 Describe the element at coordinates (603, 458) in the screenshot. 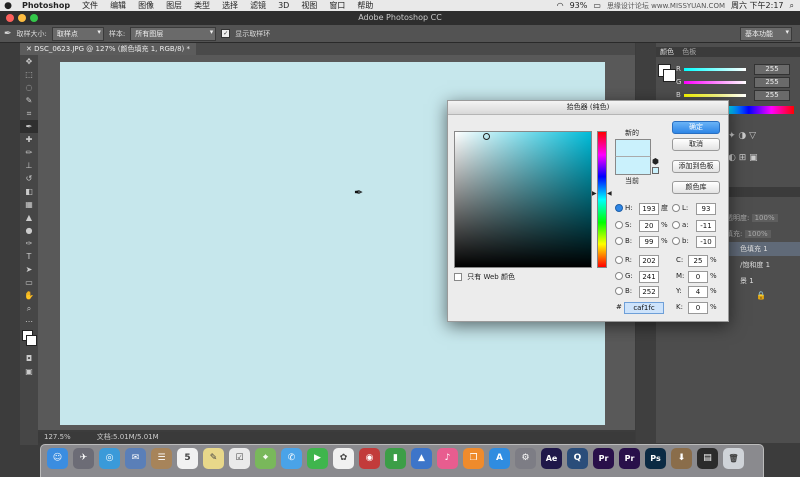

I see `premiere-icon: Pr` at that location.